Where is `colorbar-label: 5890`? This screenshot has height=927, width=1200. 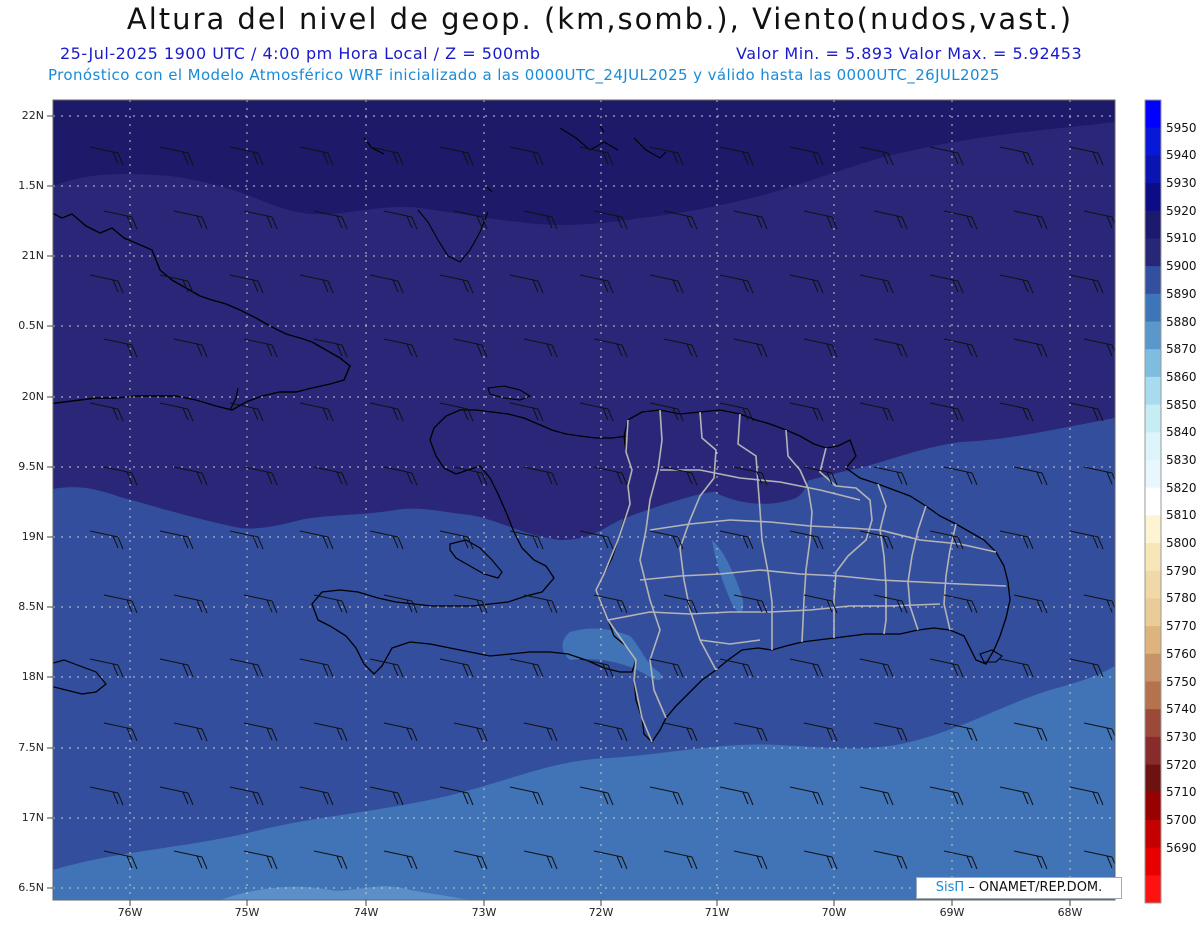 colorbar-label: 5890 is located at coordinates (1181, 293).